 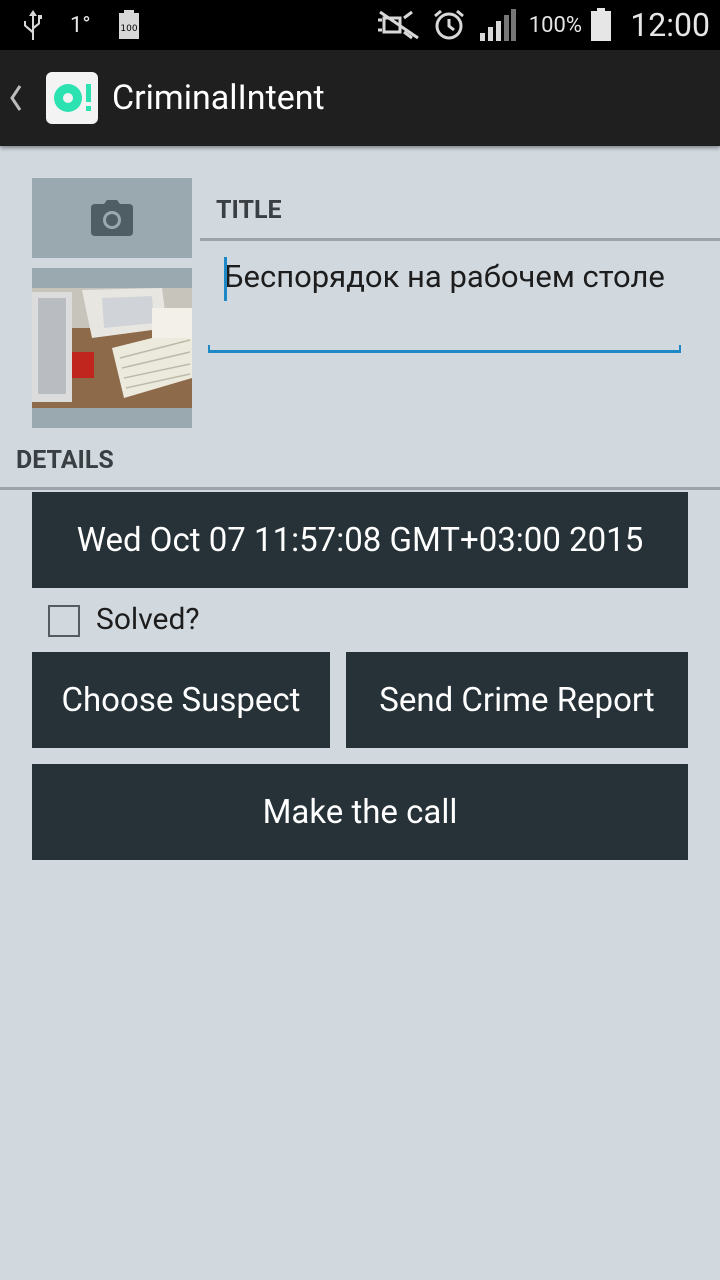 I want to click on crime-date-button: Wed Oct 07 11:57:08 GMT+03:00 2015, so click(x=360, y=540).